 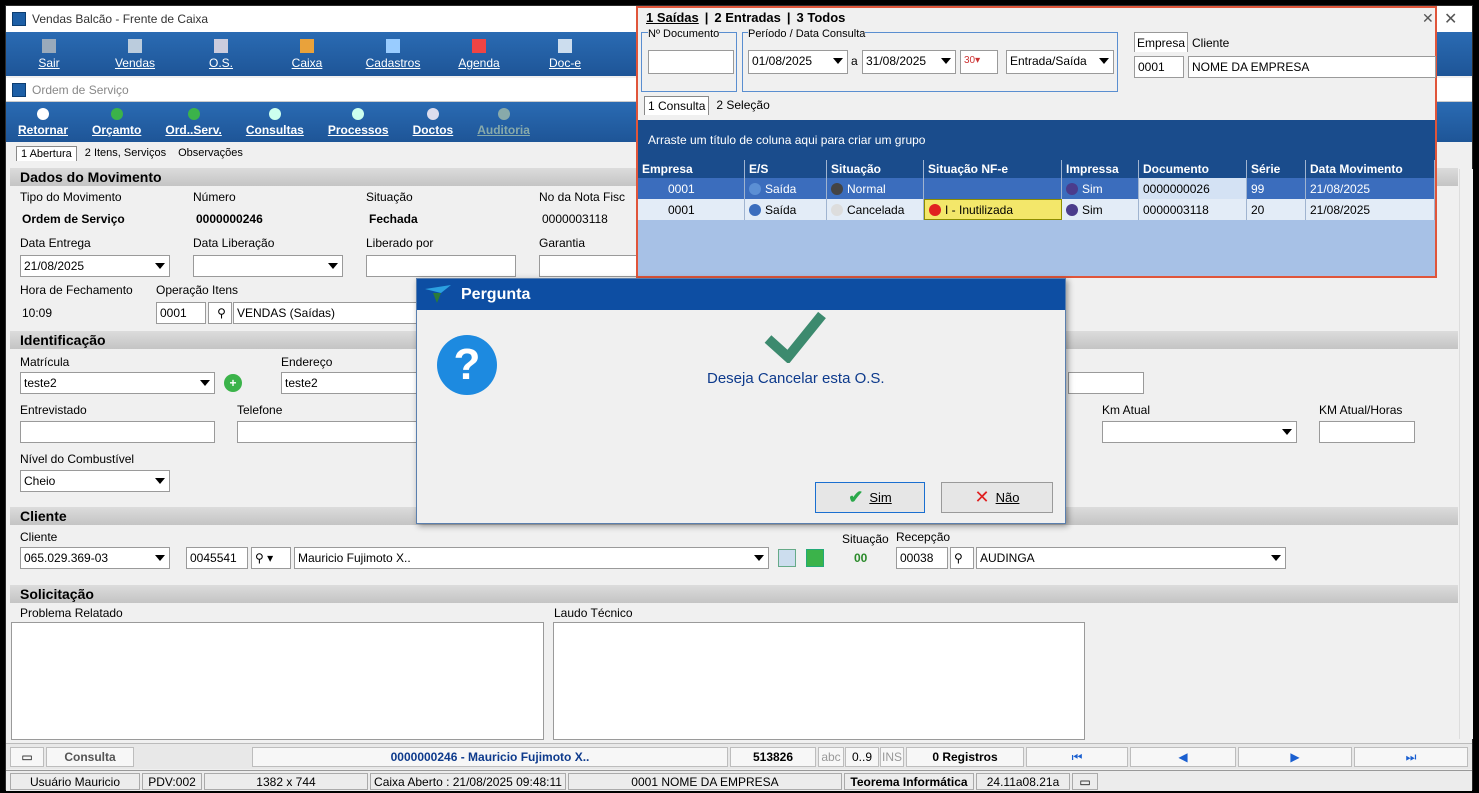 I want to click on combustivel-value: Cheio, so click(x=40, y=481).